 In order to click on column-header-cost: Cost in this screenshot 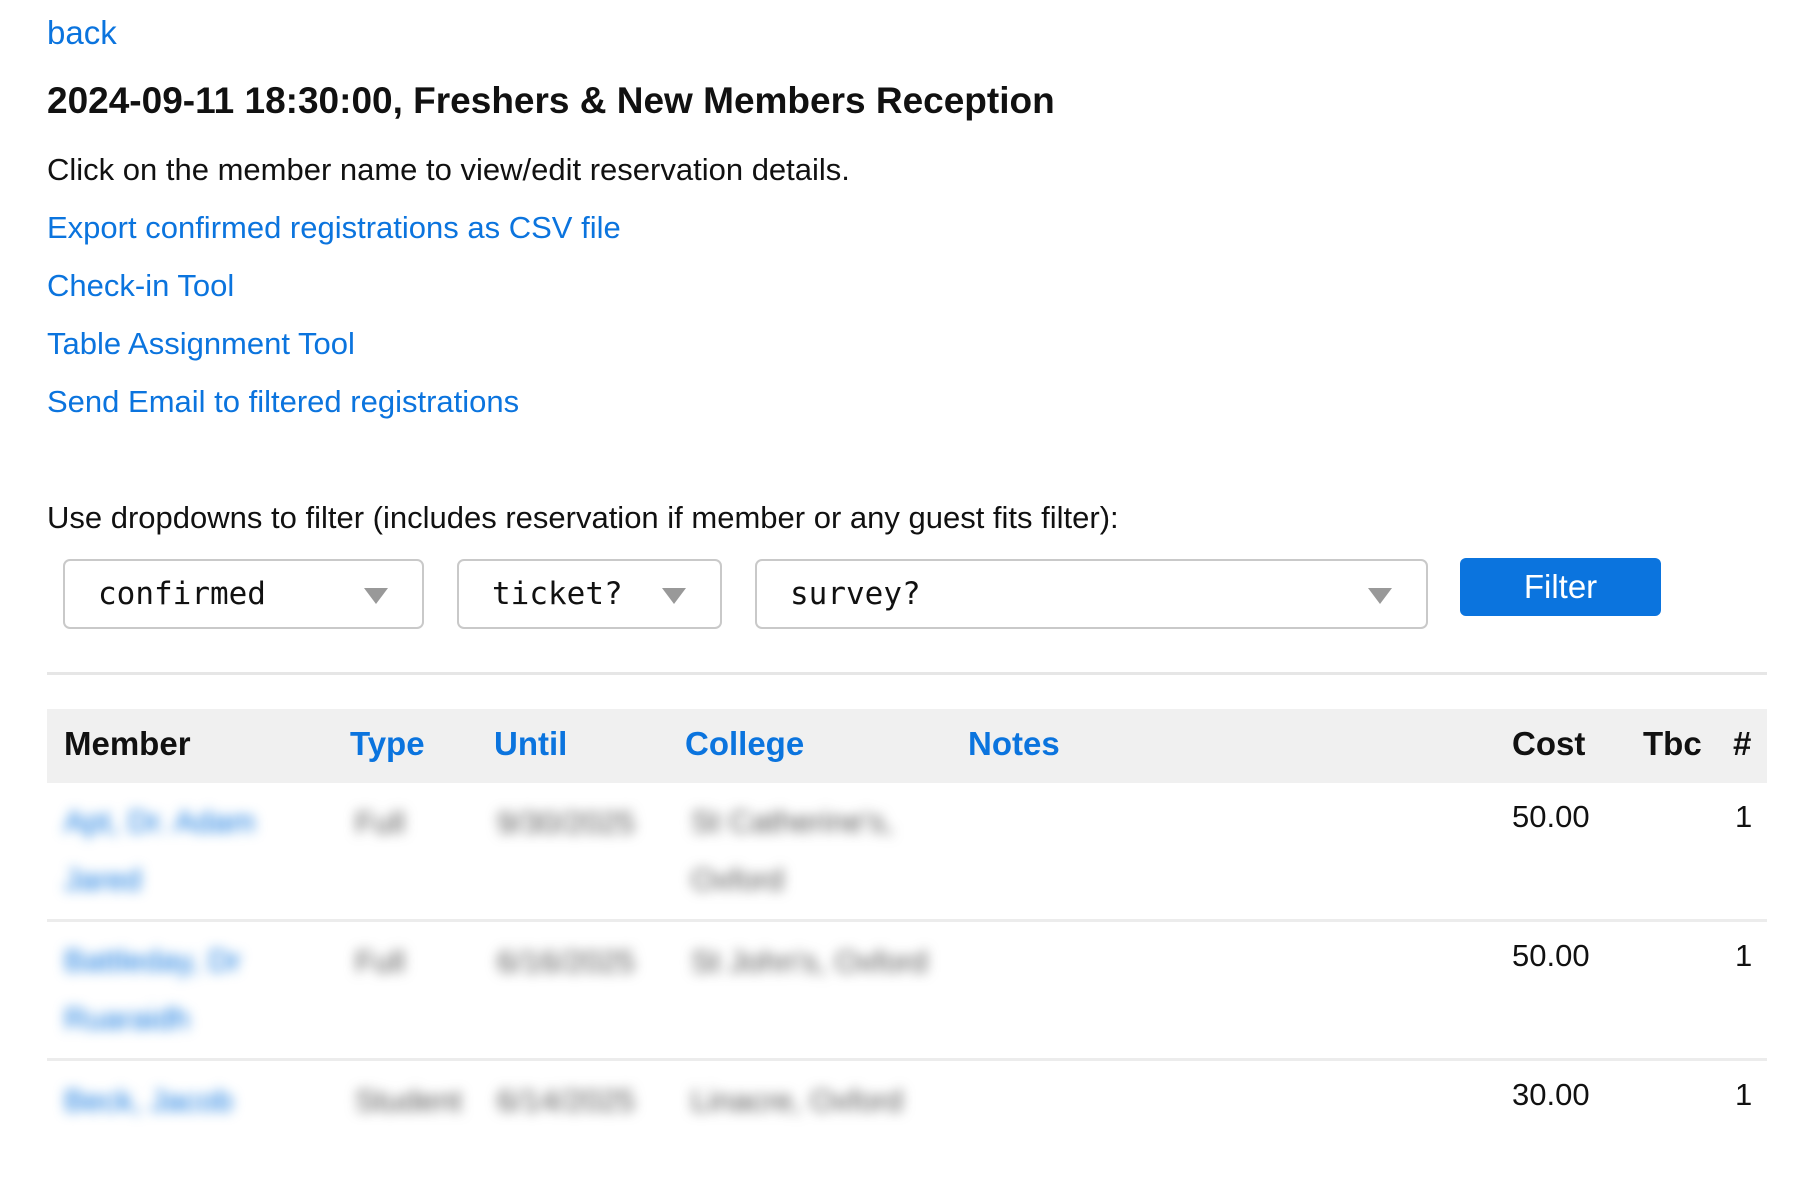, I will do `click(1549, 743)`.